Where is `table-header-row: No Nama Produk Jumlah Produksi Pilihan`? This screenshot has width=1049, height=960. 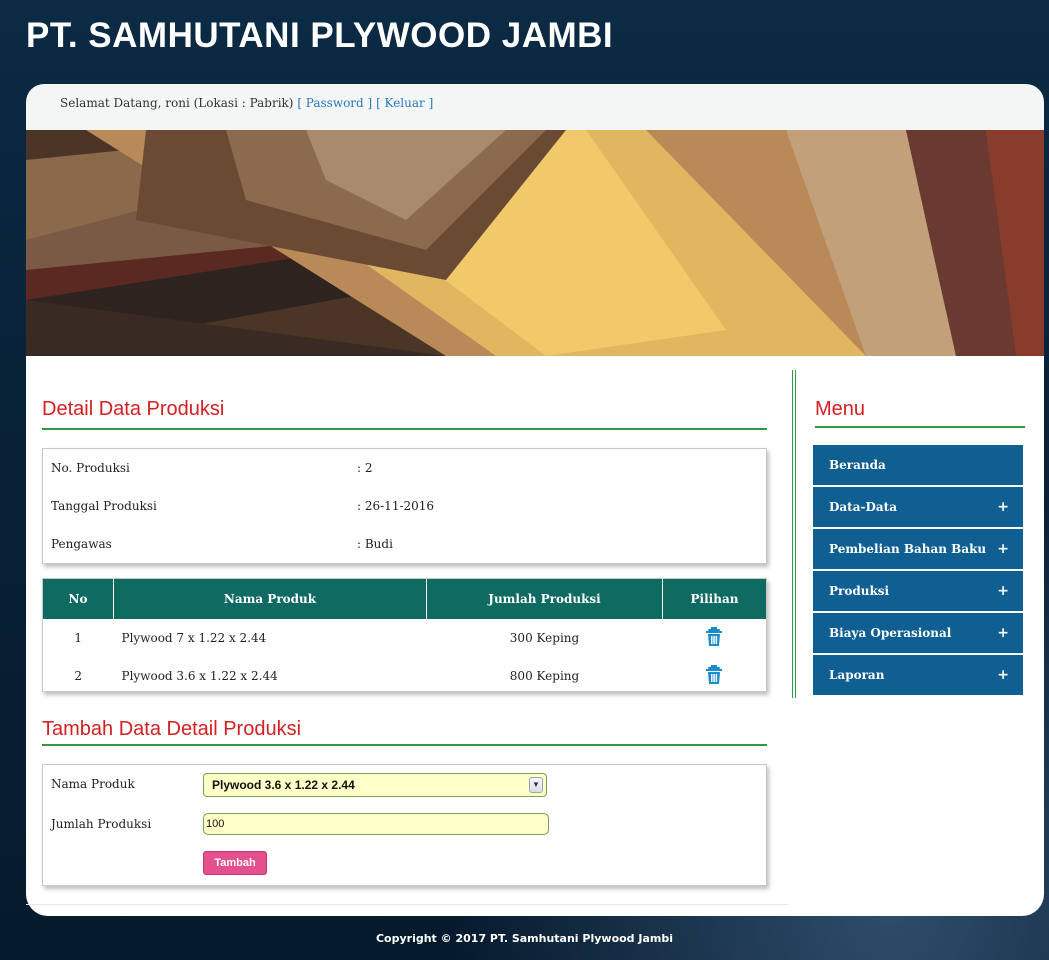 table-header-row: No Nama Produk Jumlah Produksi Pilihan is located at coordinates (404, 599).